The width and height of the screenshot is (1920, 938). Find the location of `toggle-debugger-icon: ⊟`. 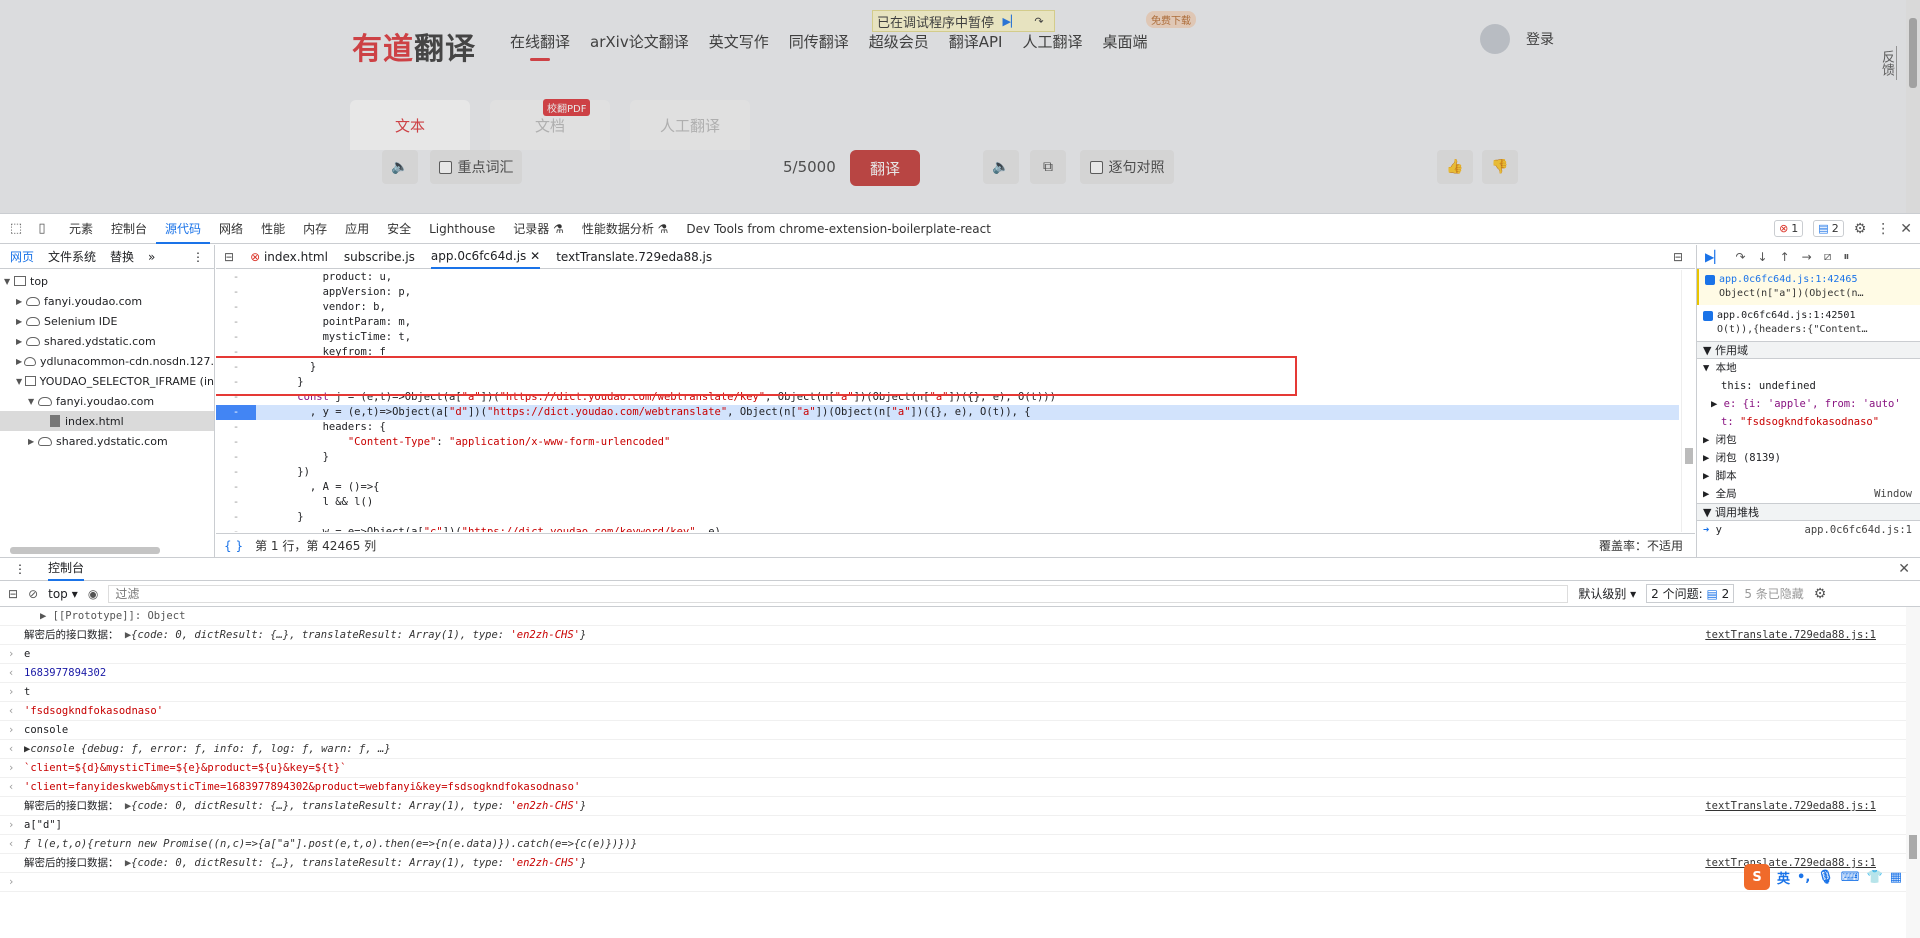

toggle-debugger-icon: ⊟ is located at coordinates (1678, 257).